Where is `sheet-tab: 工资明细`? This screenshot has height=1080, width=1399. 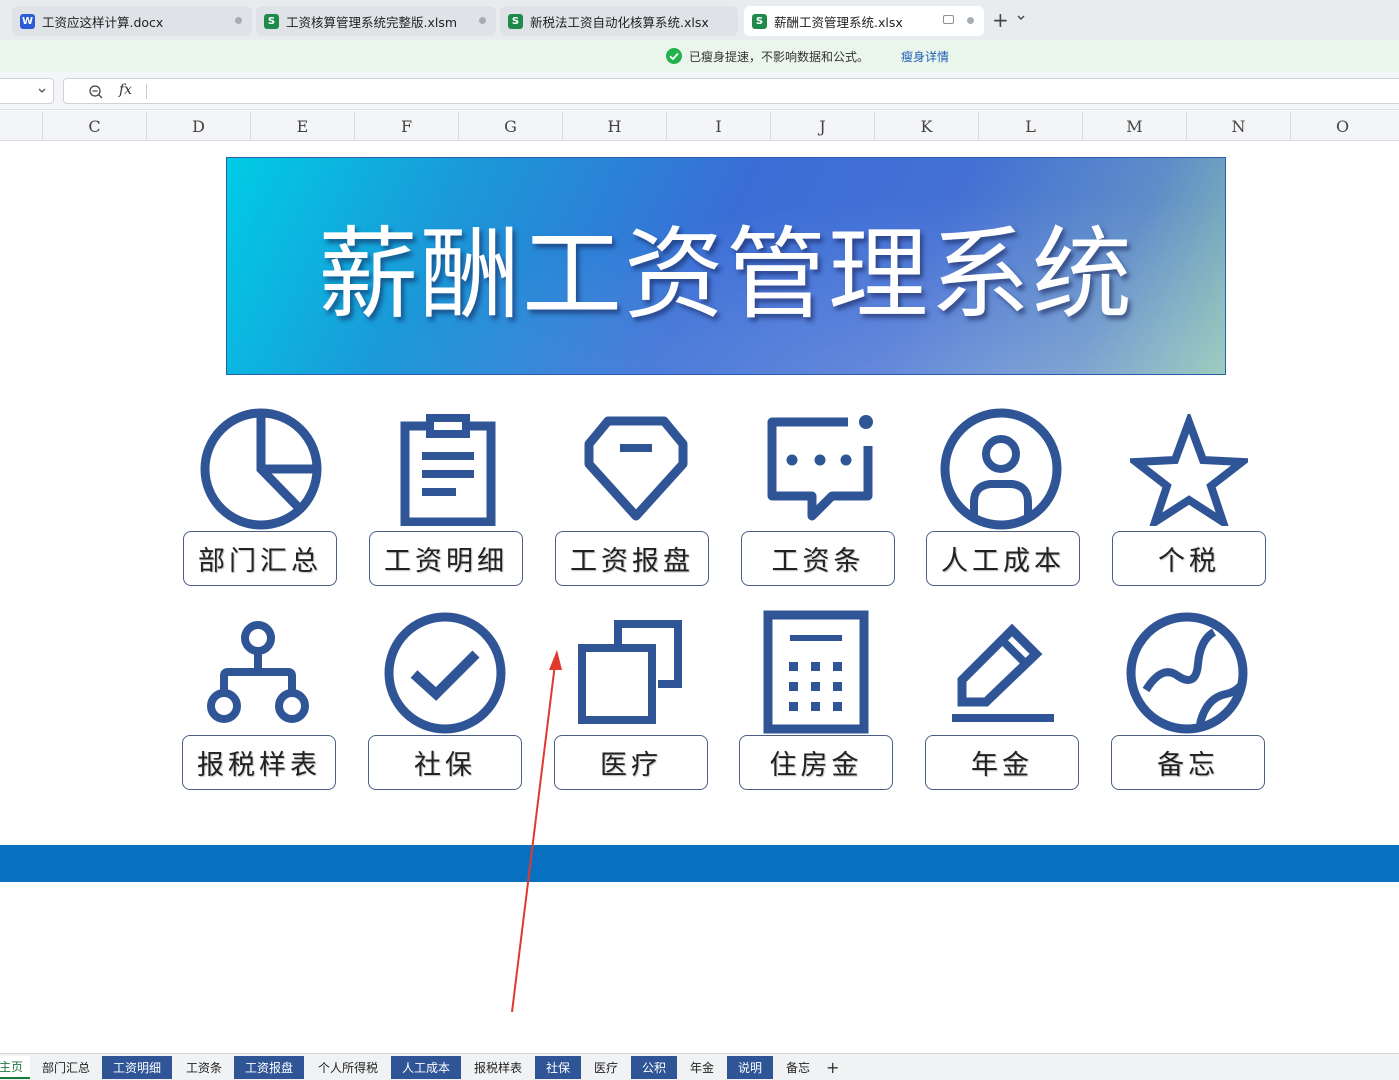 sheet-tab: 工资明细 is located at coordinates (137, 1067).